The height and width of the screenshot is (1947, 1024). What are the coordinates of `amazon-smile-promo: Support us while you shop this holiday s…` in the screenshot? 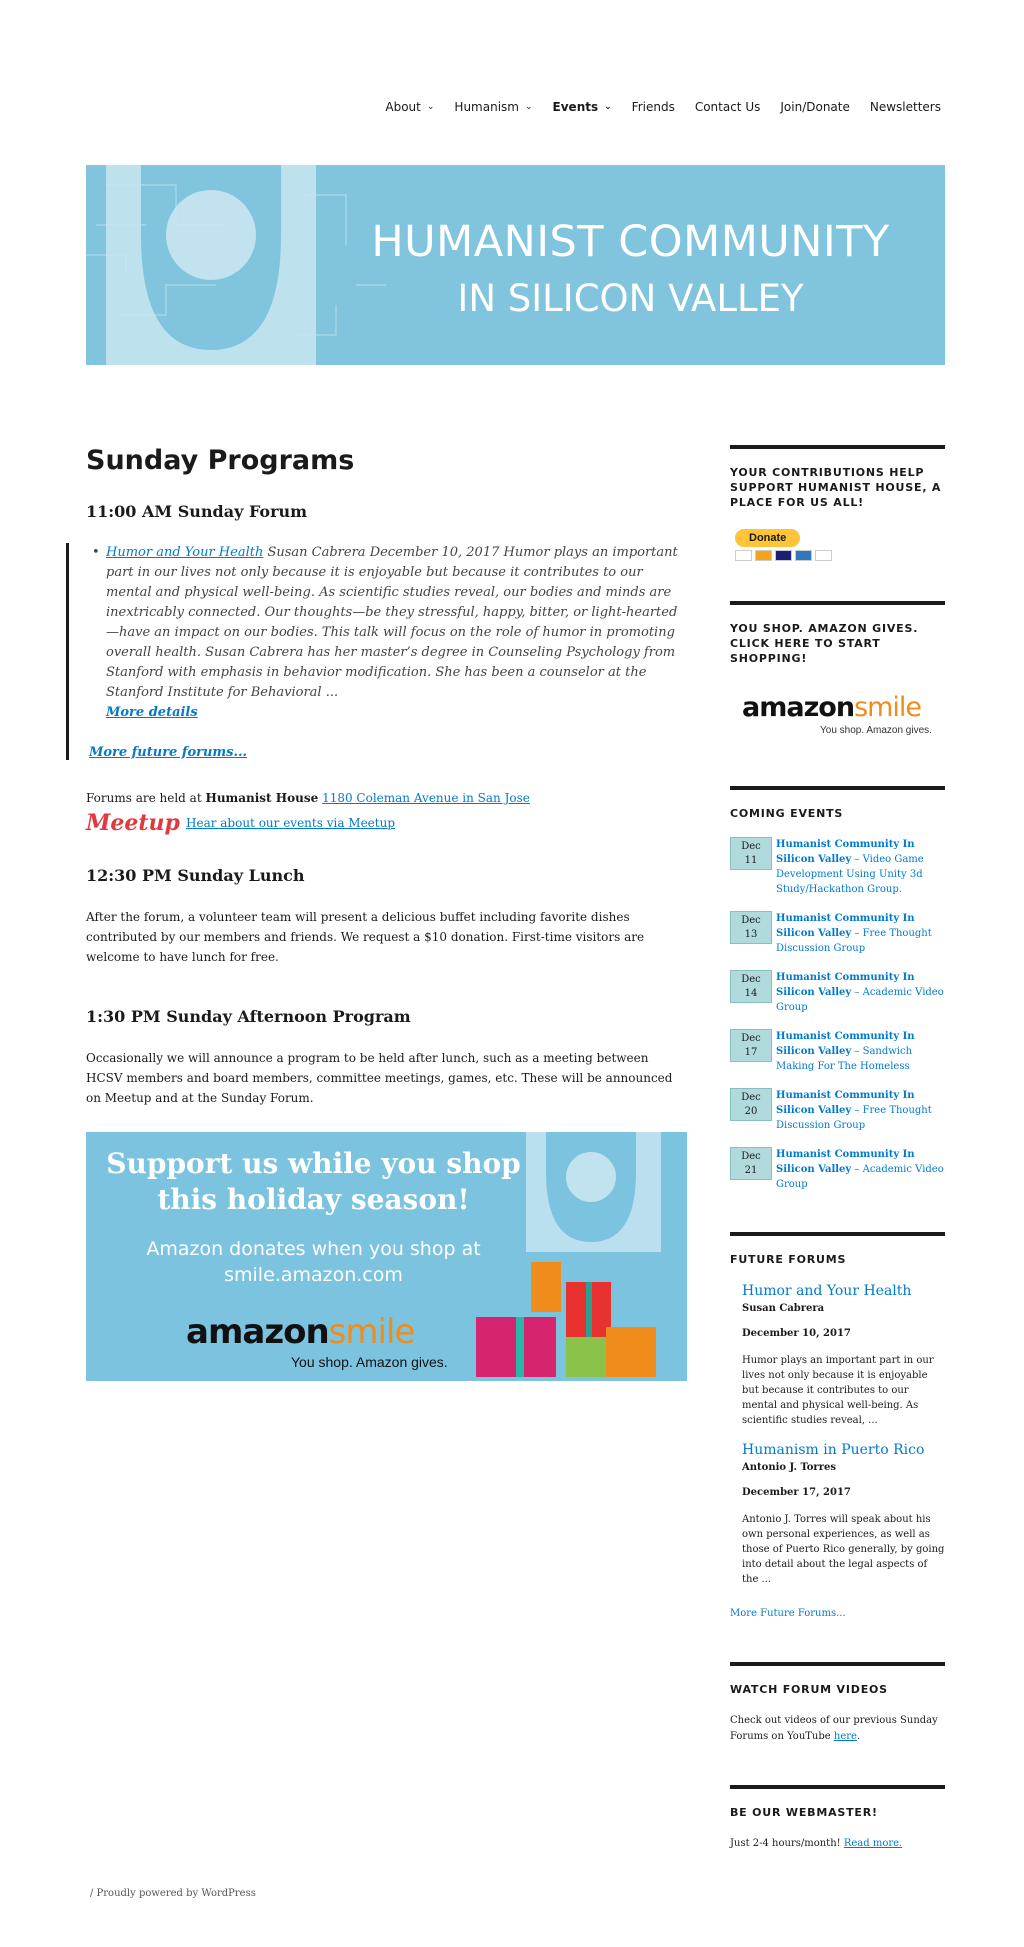 It's located at (386, 1256).